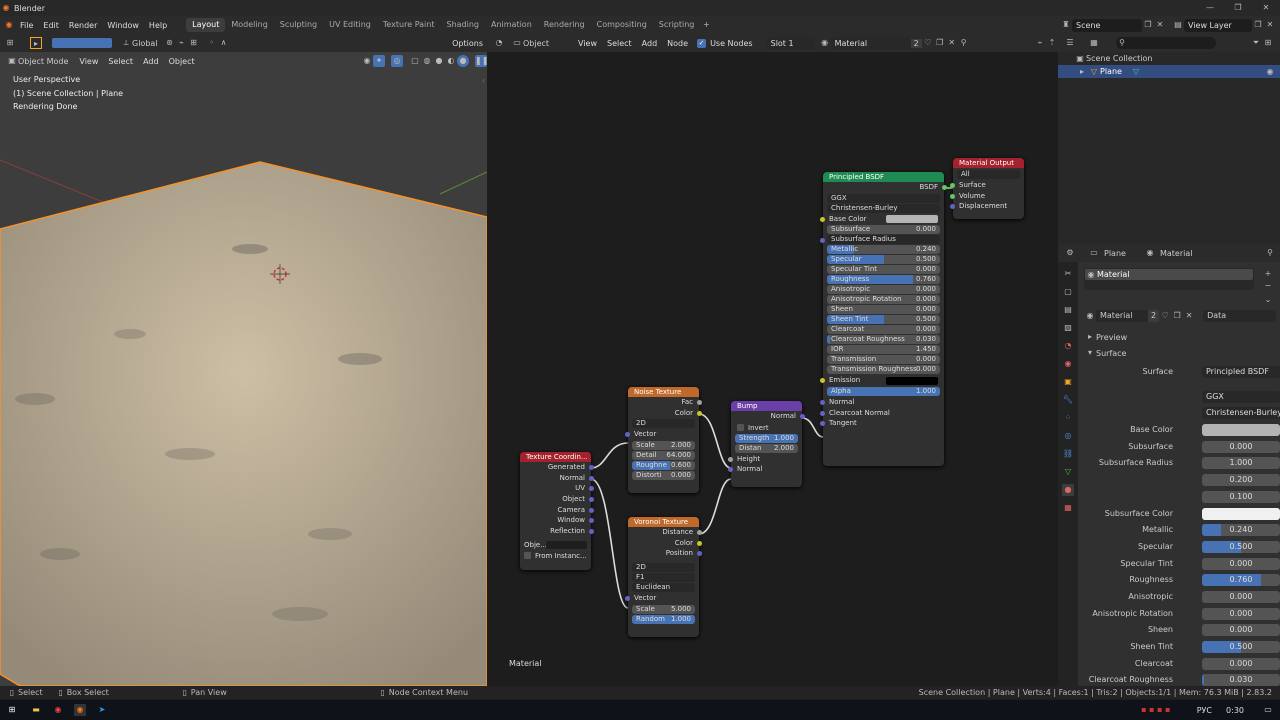 The image size is (1280, 720). I want to click on menu-edit: Edit, so click(51, 25).